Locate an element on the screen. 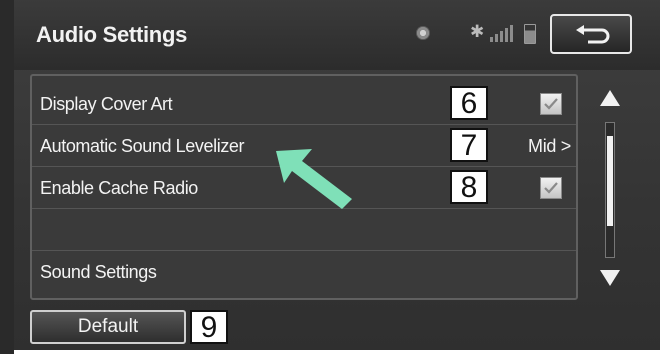 The height and width of the screenshot is (354, 660). scroll-up-arrow-icon is located at coordinates (610, 98).